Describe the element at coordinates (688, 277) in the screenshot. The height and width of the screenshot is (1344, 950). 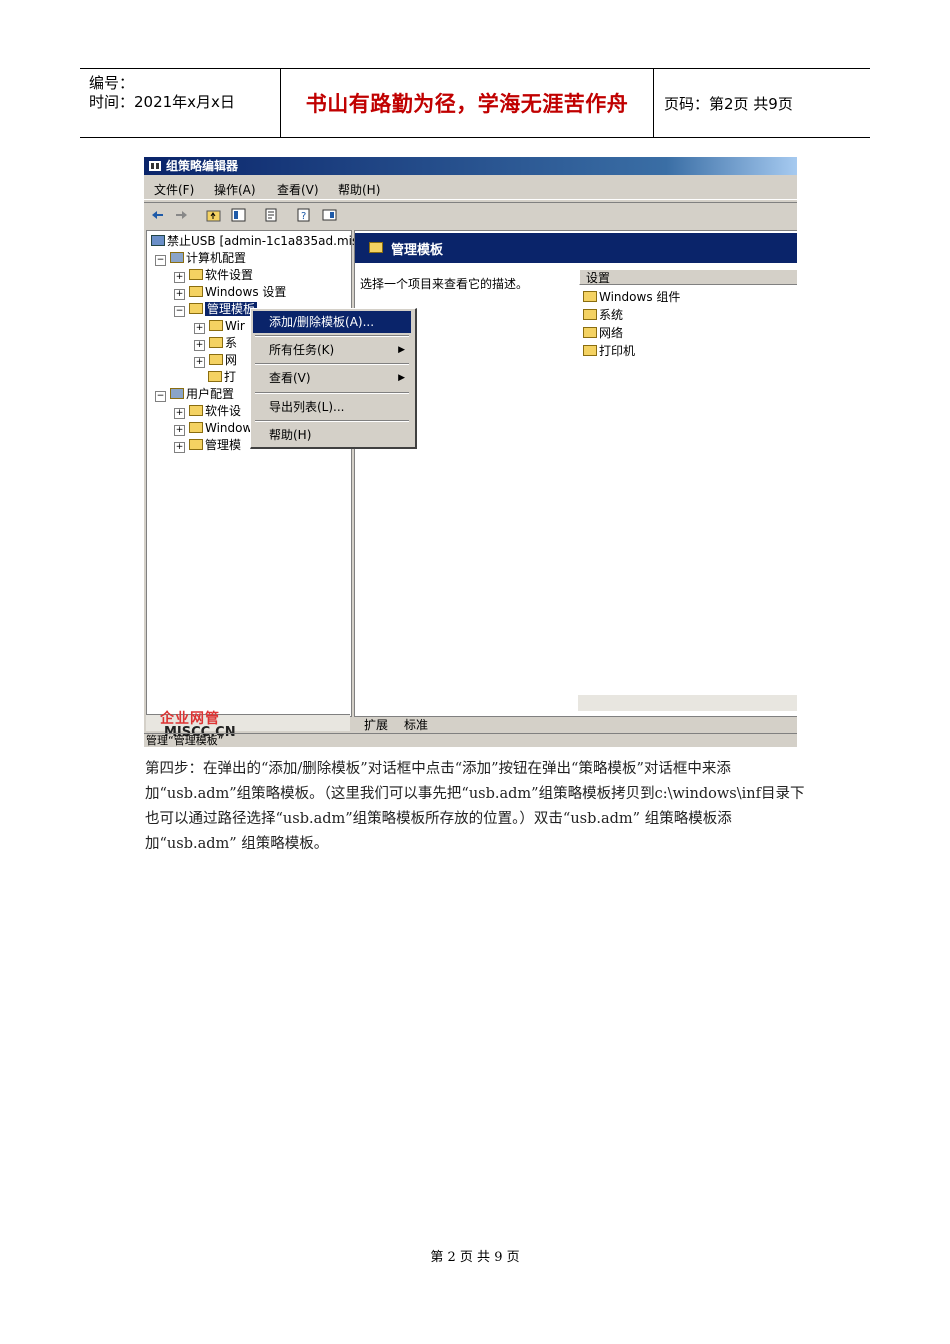
I see `column-header-settings: 设置` at that location.